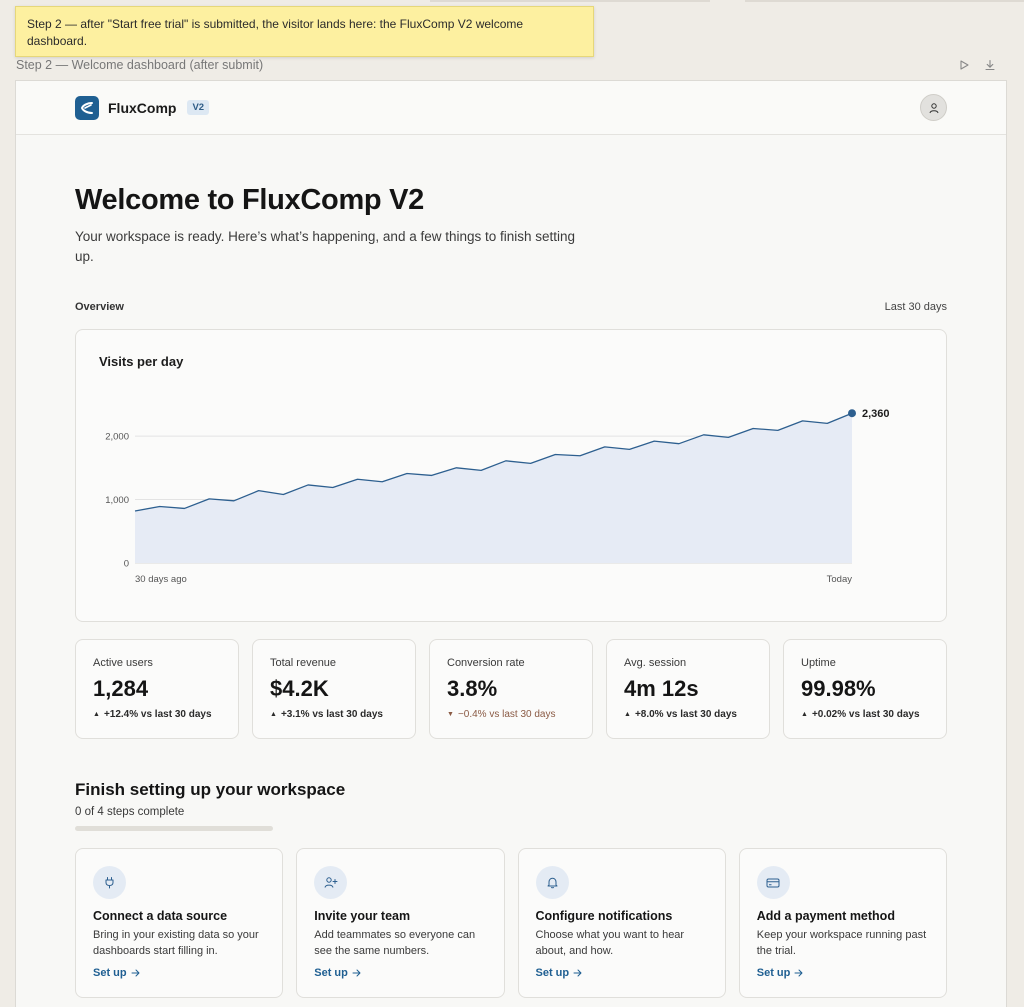  Describe the element at coordinates (852, 413) in the screenshot. I see `last-data-point` at that location.